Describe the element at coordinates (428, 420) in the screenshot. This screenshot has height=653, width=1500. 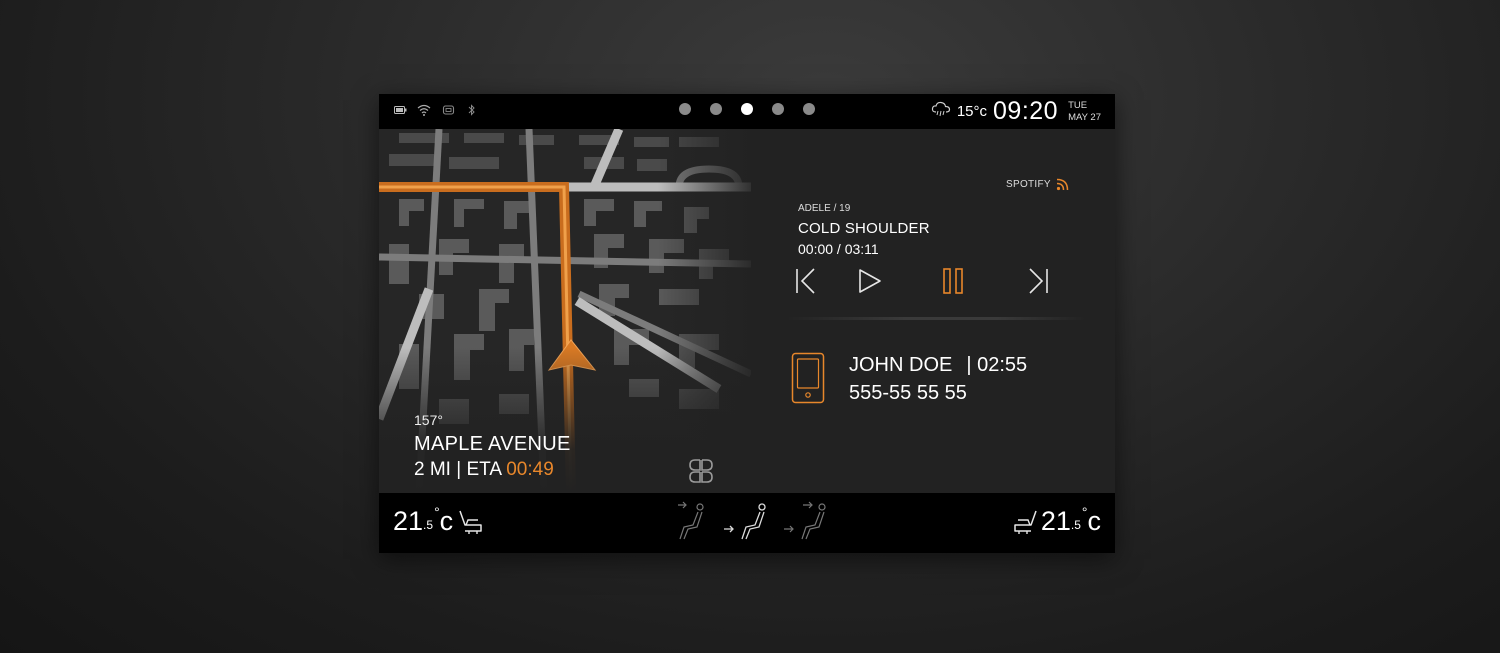
I see `compass-heading: 157°` at that location.